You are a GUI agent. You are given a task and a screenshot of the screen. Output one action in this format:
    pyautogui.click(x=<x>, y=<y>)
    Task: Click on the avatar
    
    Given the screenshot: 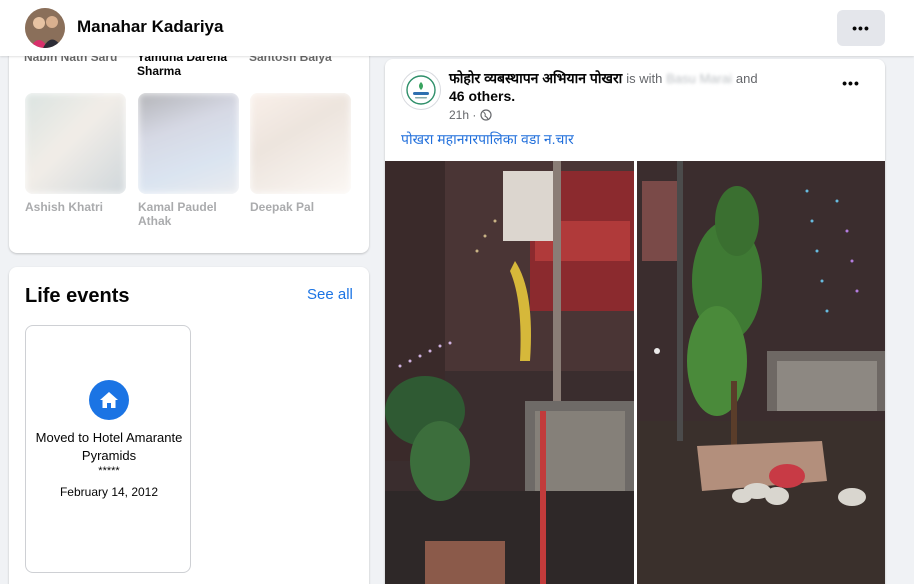 What is the action you would take?
    pyautogui.click(x=45, y=28)
    